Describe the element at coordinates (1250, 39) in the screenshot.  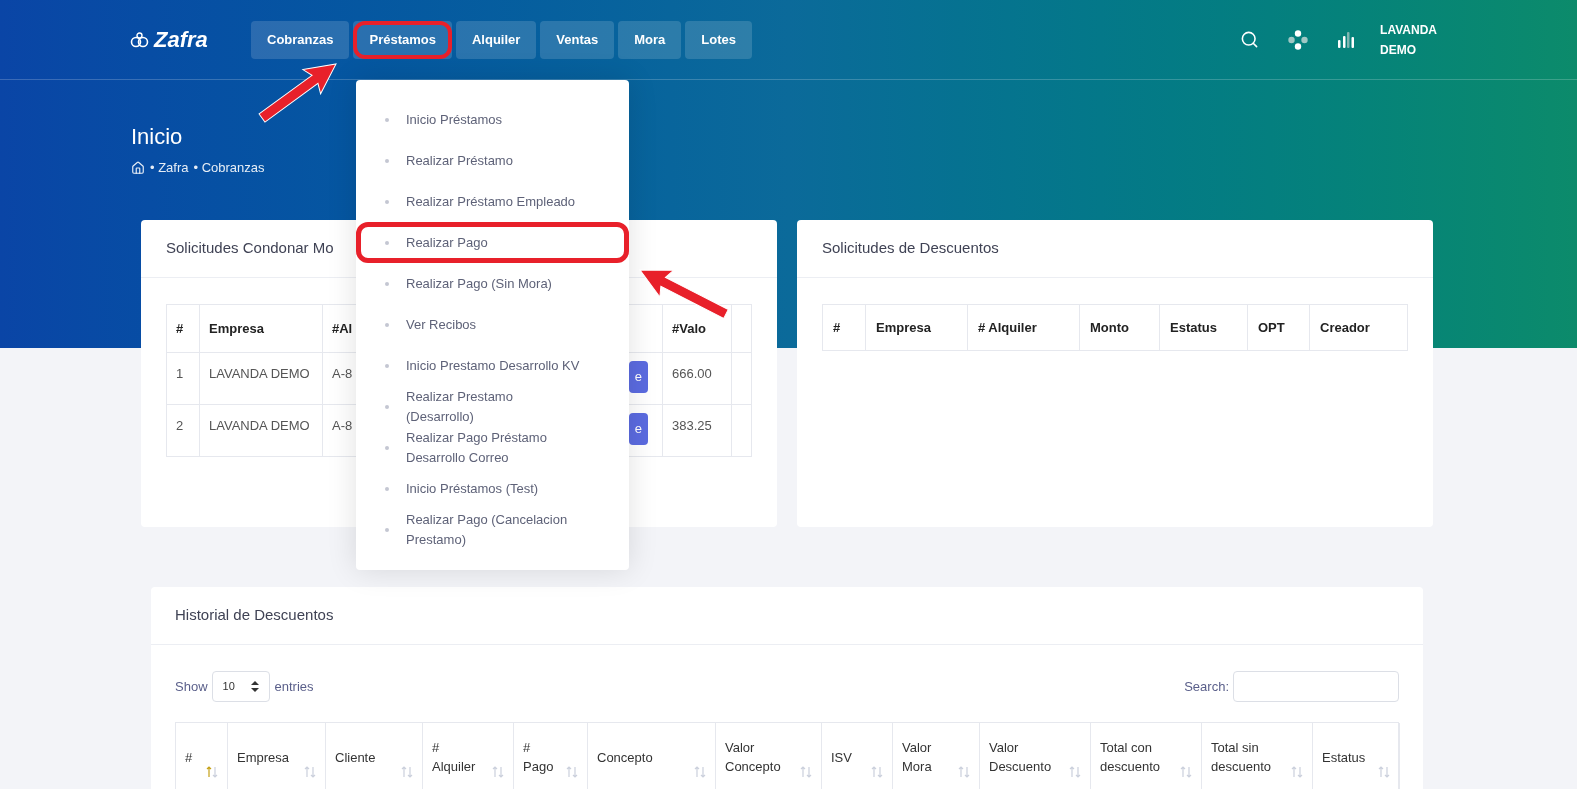
I see `search-icon` at that location.